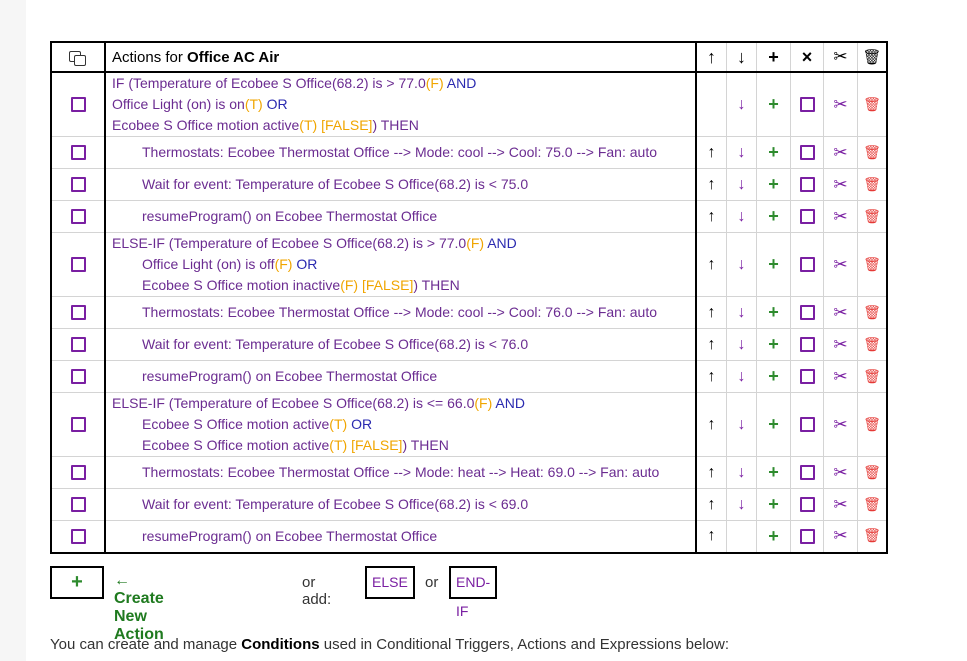  What do you see at coordinates (807, 57) in the screenshot?
I see `header-close-icon: ×` at bounding box center [807, 57].